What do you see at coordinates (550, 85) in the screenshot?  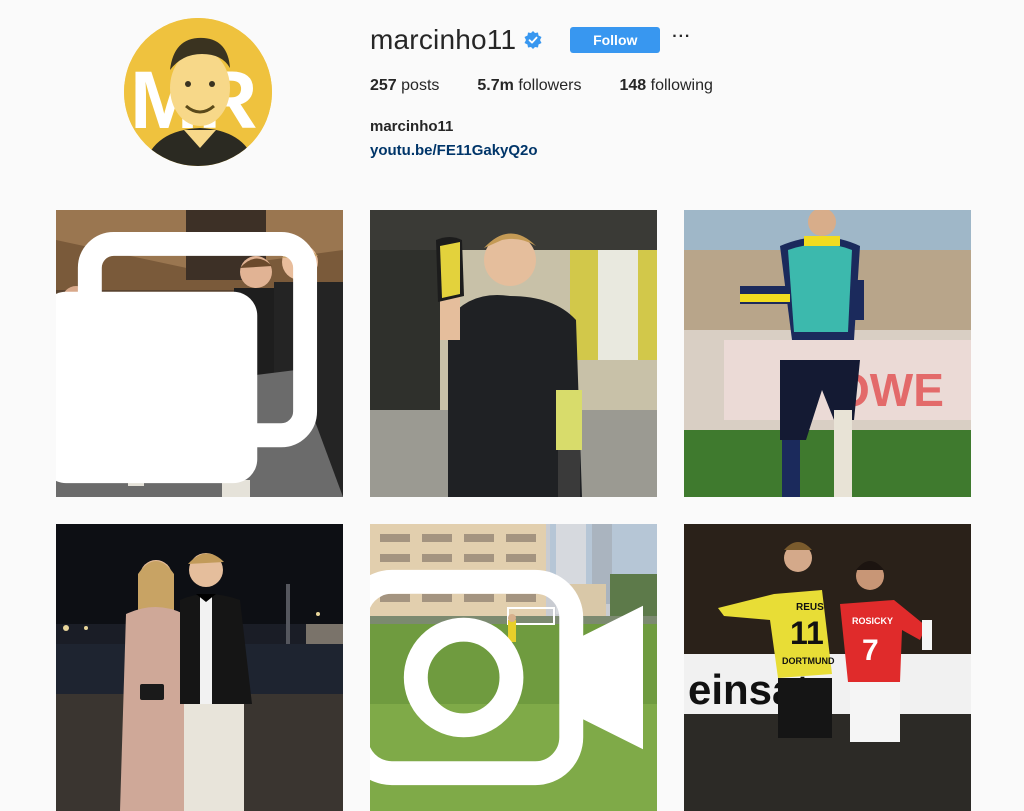 I see `followers-label: followers` at bounding box center [550, 85].